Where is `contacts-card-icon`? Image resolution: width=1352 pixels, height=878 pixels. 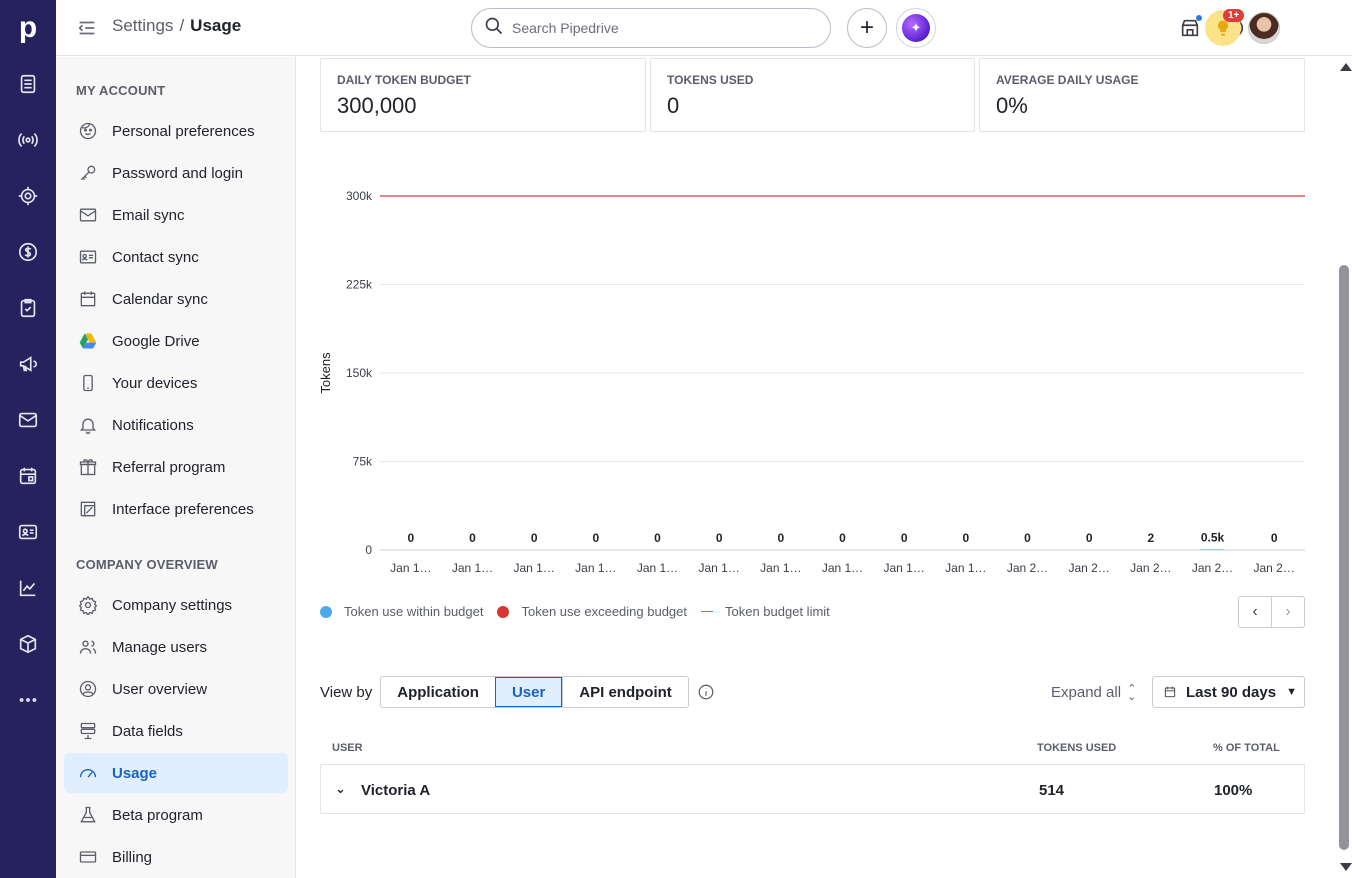
contacts-card-icon is located at coordinates (28, 532).